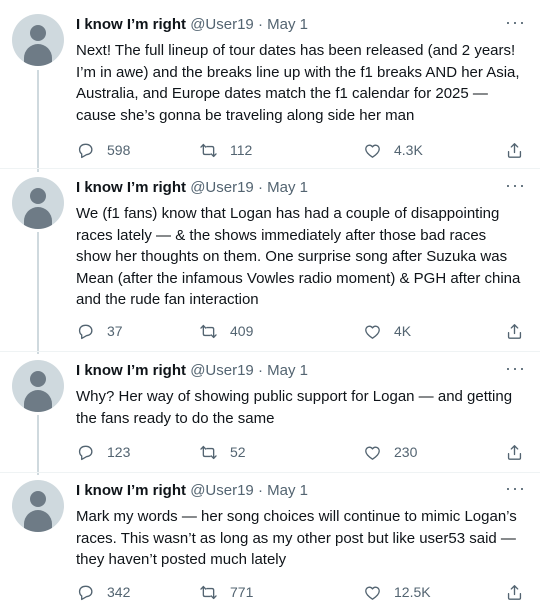  I want to click on like-count: 4K, so click(403, 331).